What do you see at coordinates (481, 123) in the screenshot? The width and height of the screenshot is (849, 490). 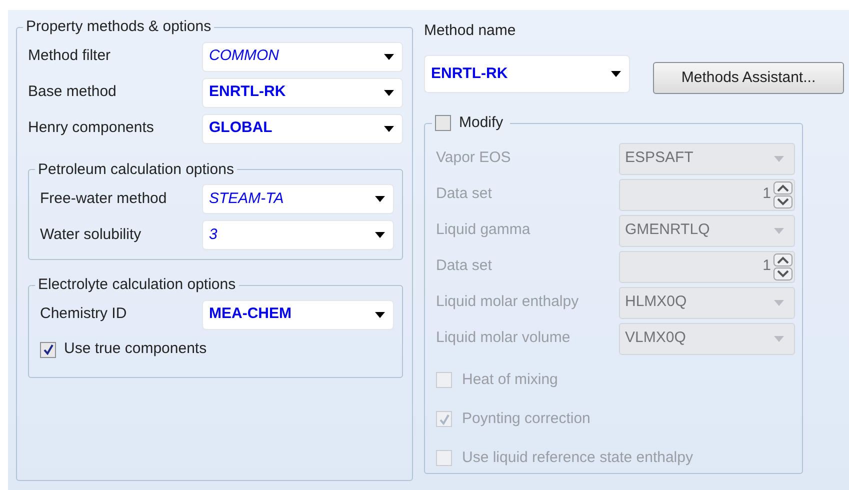 I see `group-title: Modify` at bounding box center [481, 123].